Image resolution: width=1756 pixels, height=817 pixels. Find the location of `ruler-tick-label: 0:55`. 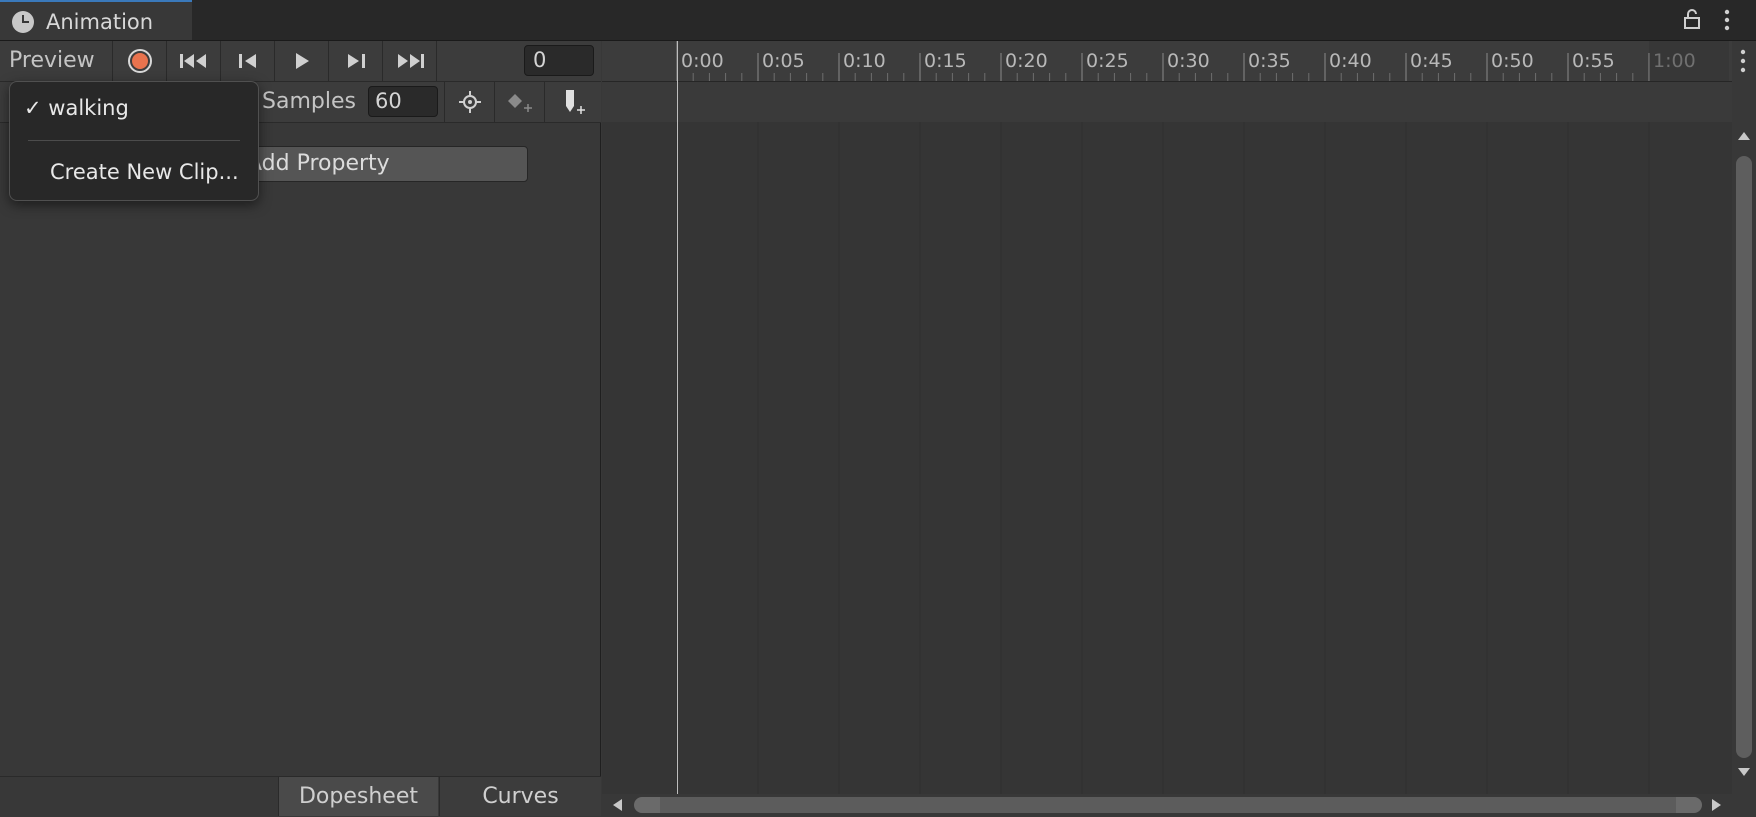

ruler-tick-label: 0:55 is located at coordinates (1593, 61).